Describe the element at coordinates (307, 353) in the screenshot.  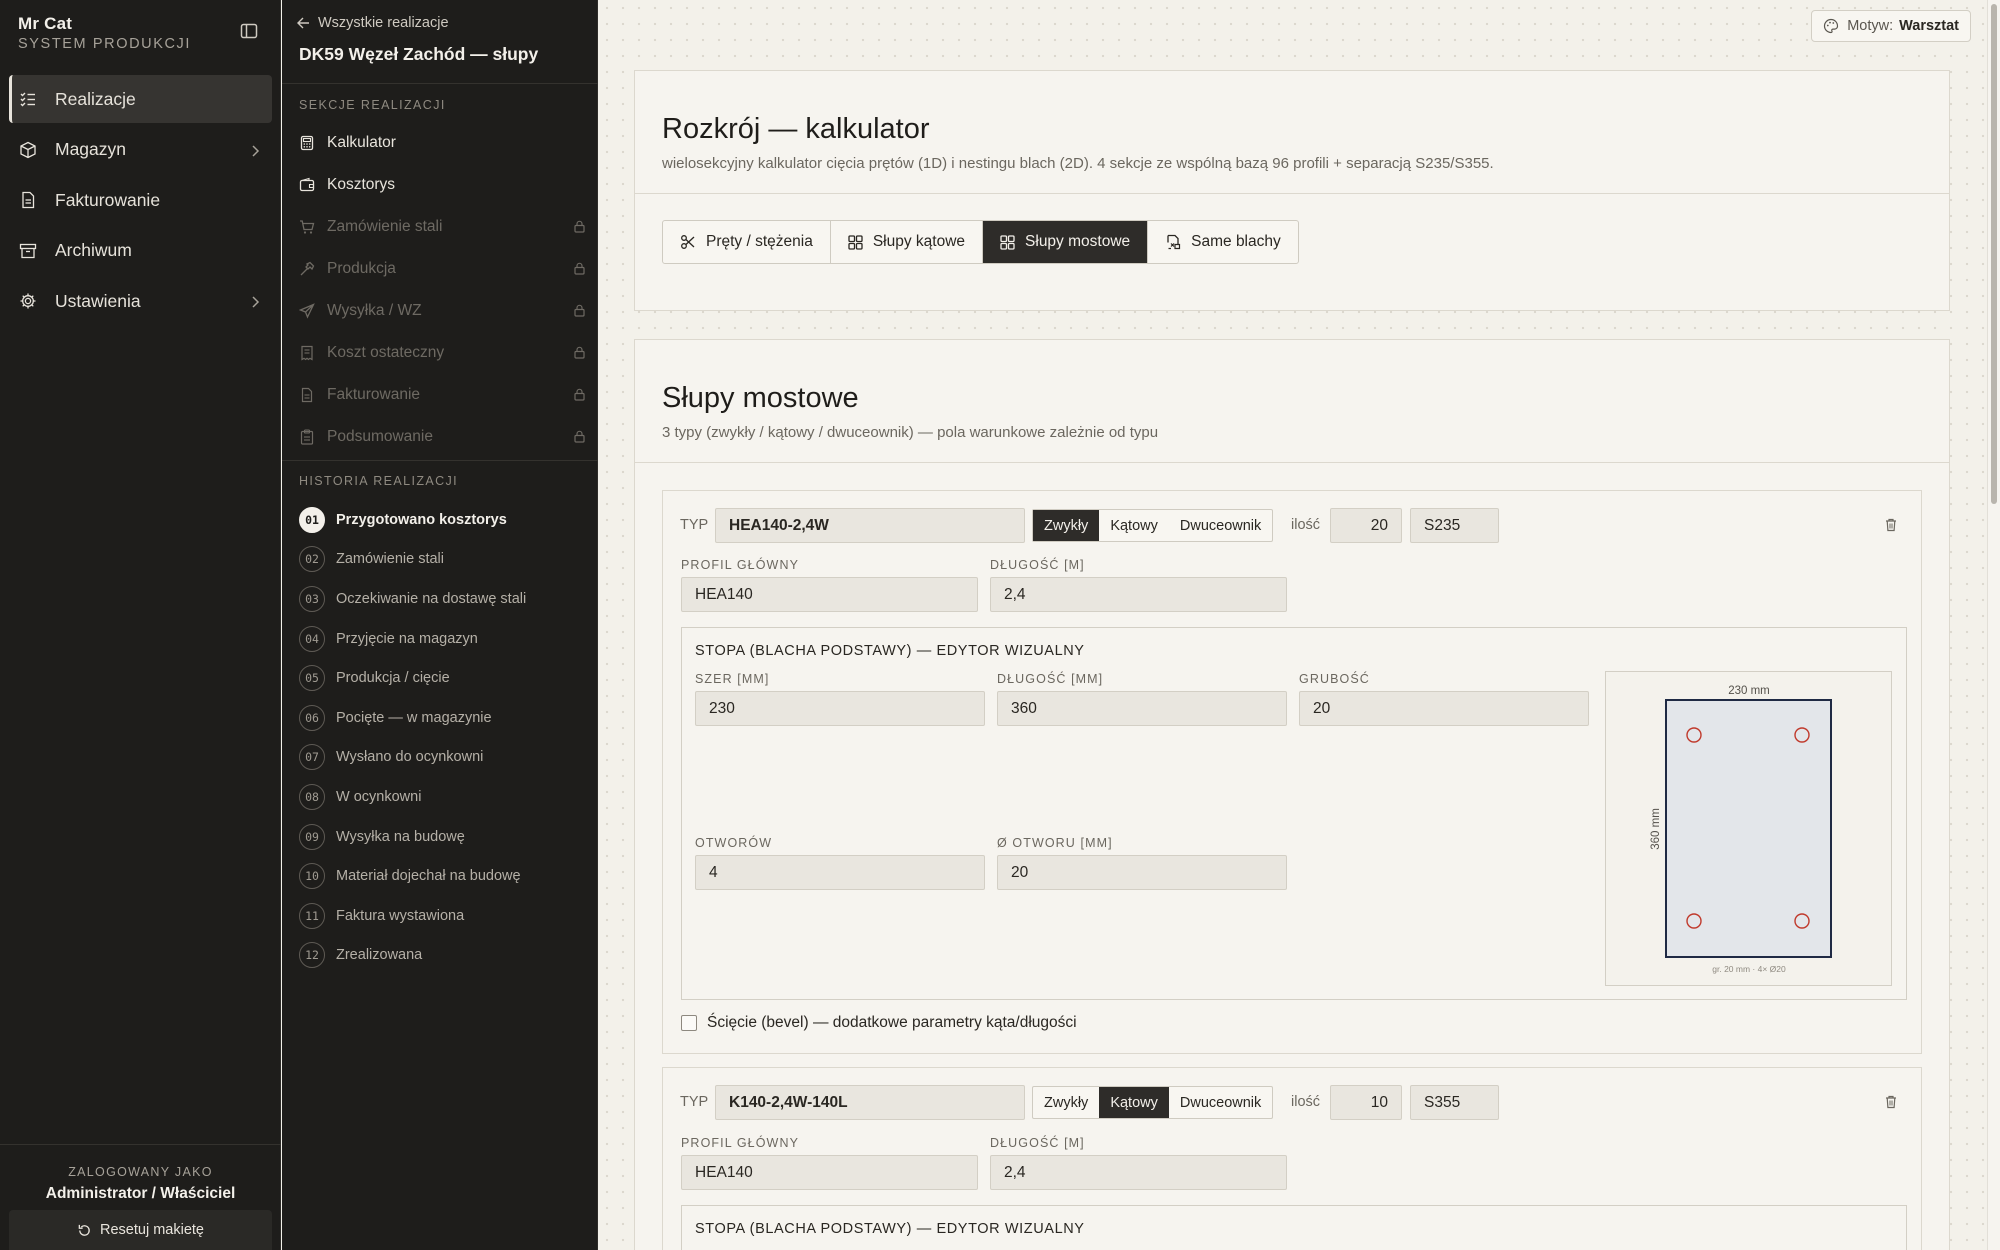
I see `receipt-icon` at that location.